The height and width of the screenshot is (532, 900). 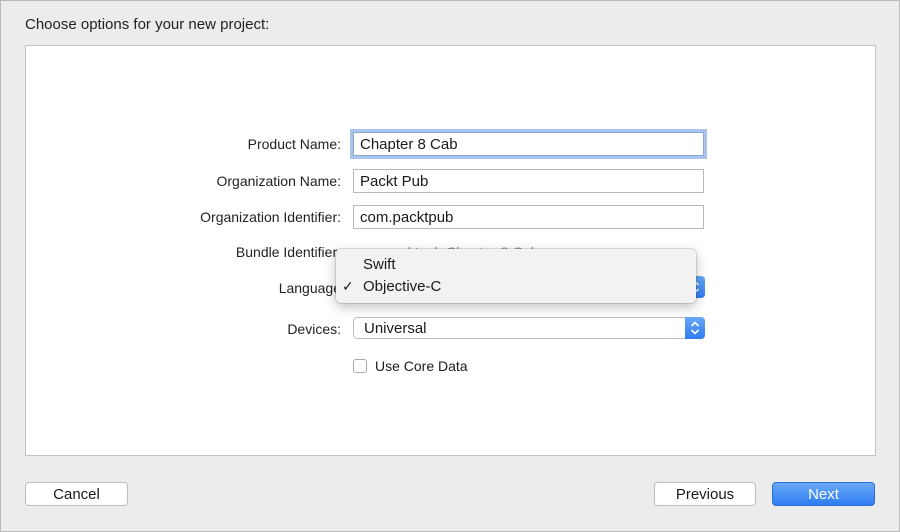 What do you see at coordinates (147, 24) in the screenshot?
I see `sheet-heading: Choose options for your new project:` at bounding box center [147, 24].